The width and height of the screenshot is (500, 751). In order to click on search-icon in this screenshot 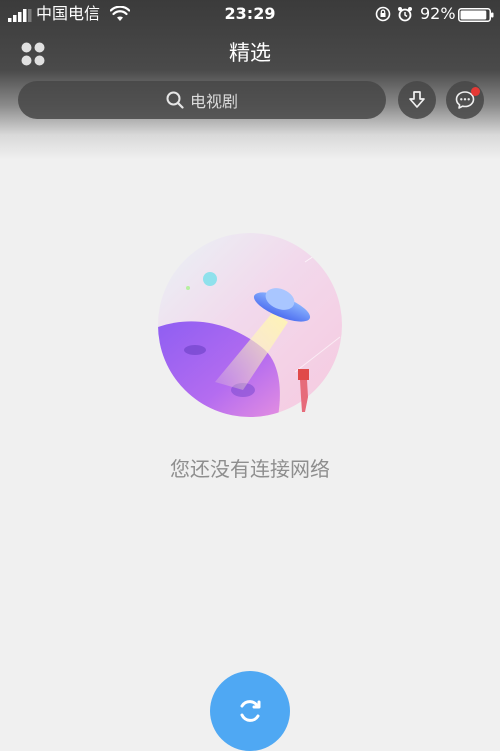, I will do `click(175, 100)`.